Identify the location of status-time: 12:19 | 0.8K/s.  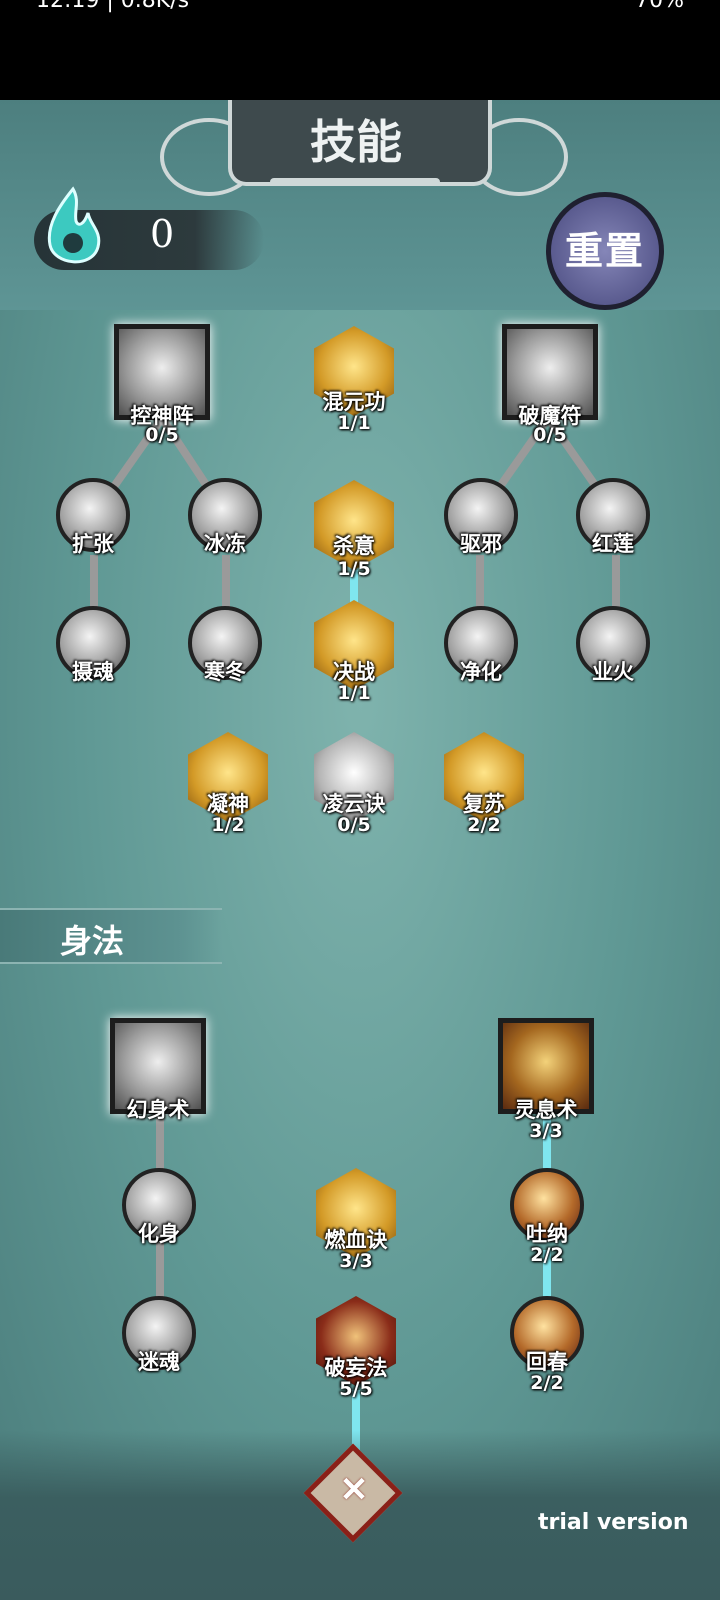
(113, 6).